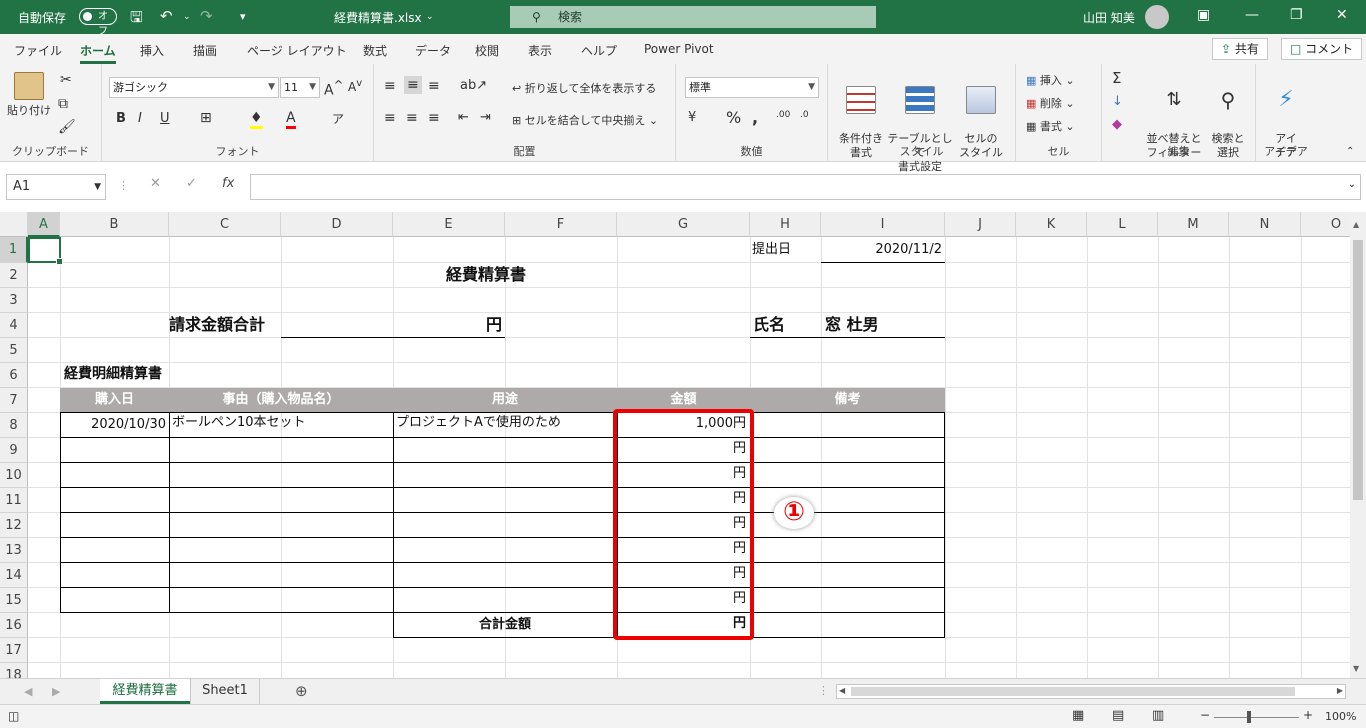 The image size is (1366, 728). I want to click on tab-home: ホーム, so click(98, 53).